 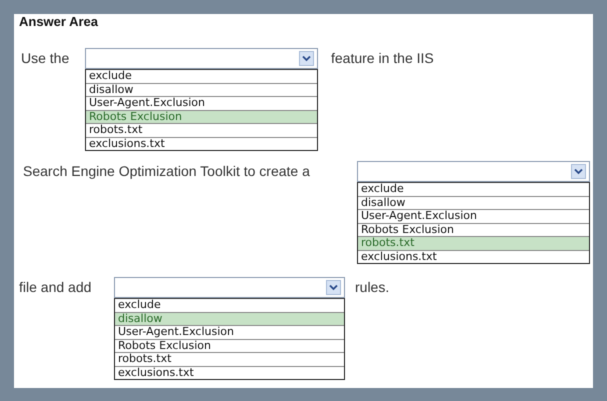 What do you see at coordinates (45, 57) in the screenshot?
I see `sentence-text: Use the` at bounding box center [45, 57].